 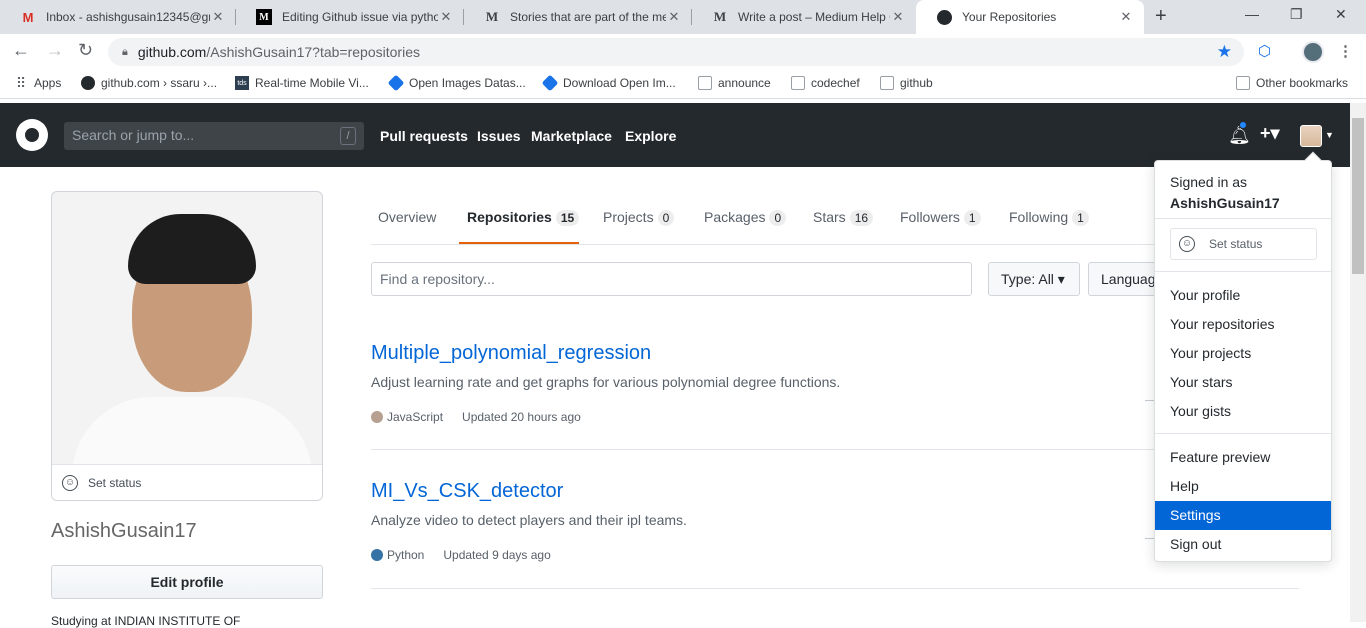 I want to click on gmail-icon: M, so click(x=28, y=17).